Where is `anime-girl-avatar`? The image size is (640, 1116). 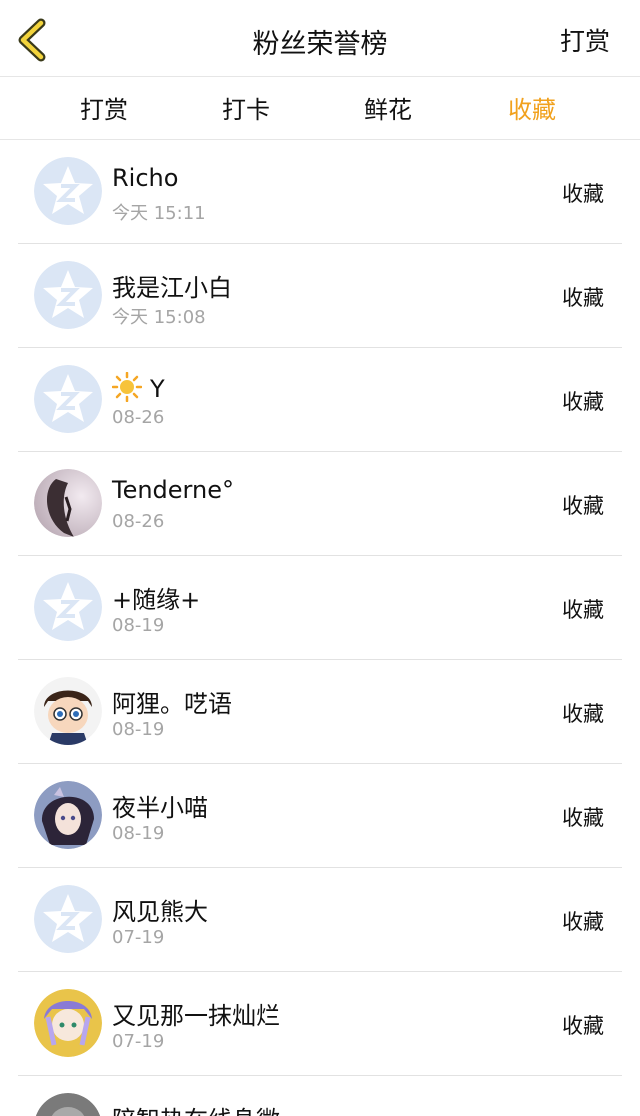 anime-girl-avatar is located at coordinates (68, 815).